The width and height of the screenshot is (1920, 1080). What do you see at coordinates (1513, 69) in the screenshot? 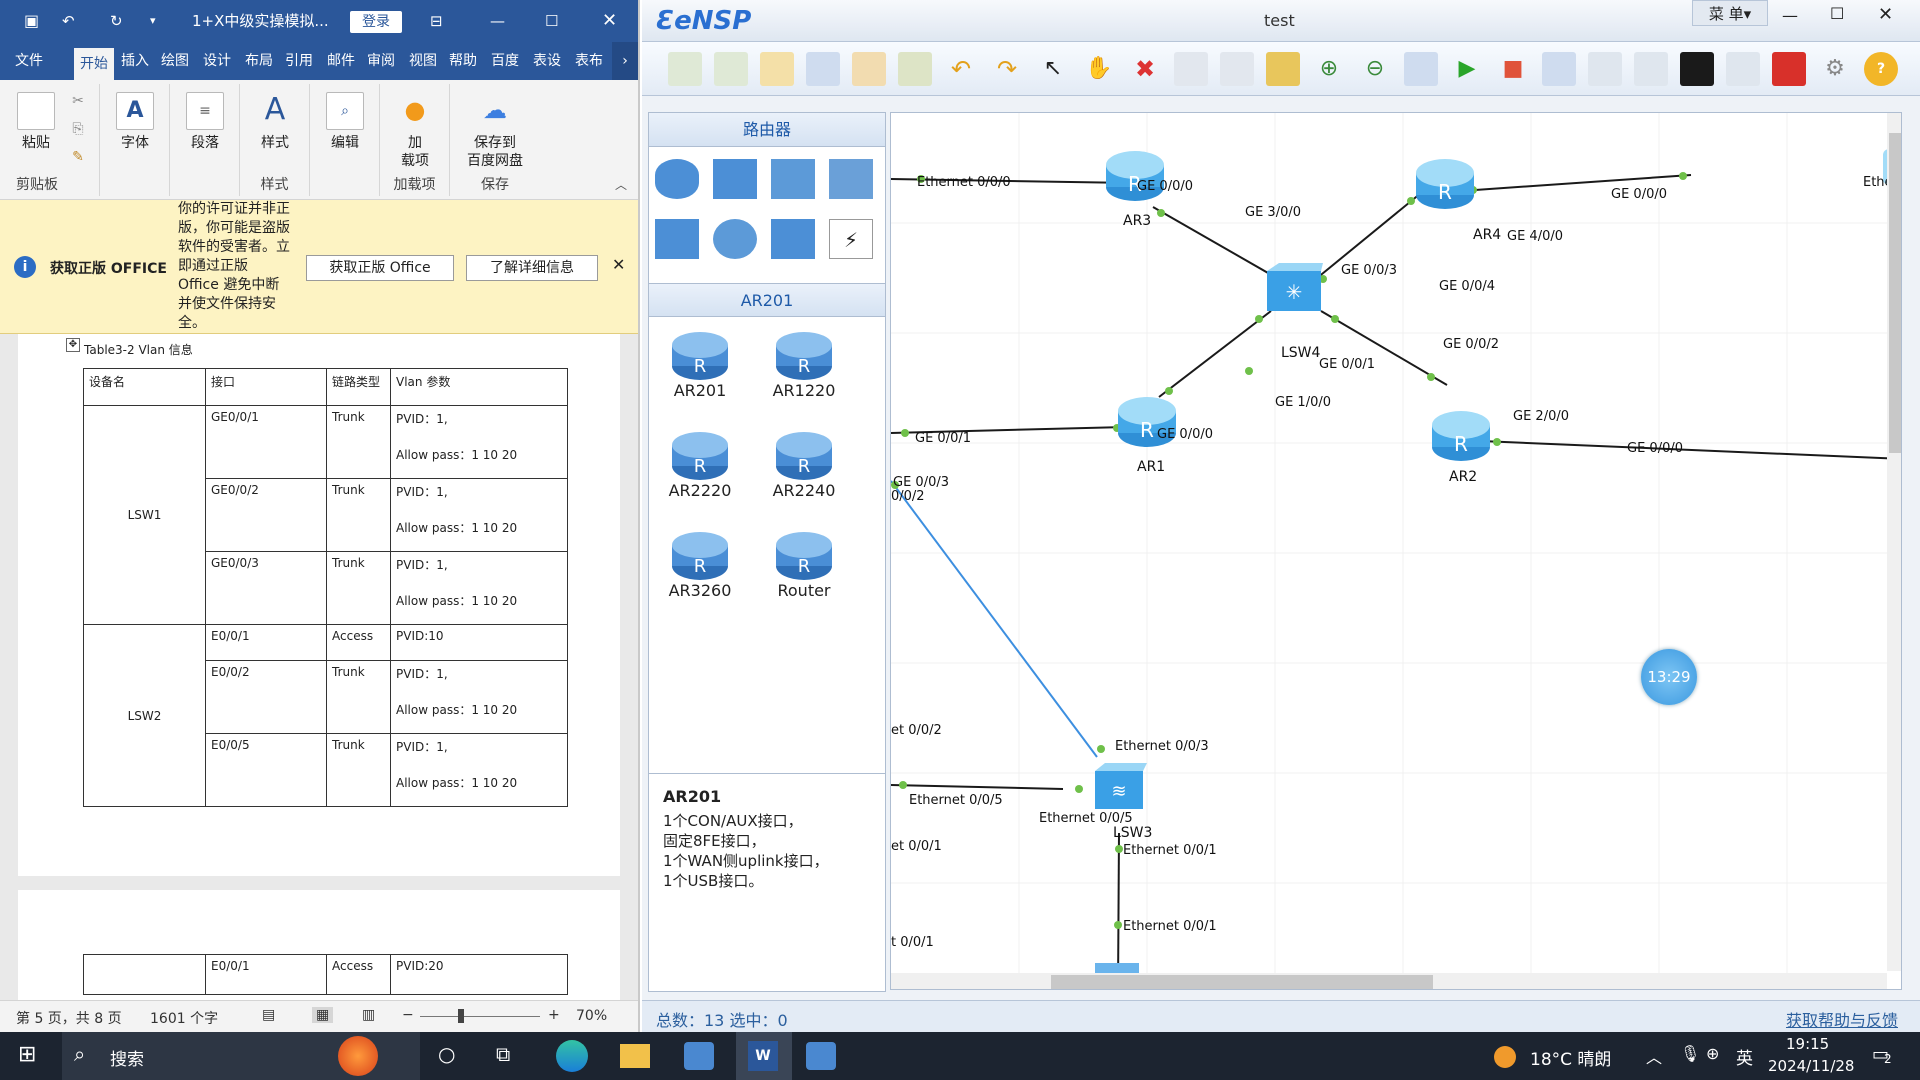
I see `stop-device-icon: ■` at bounding box center [1513, 69].